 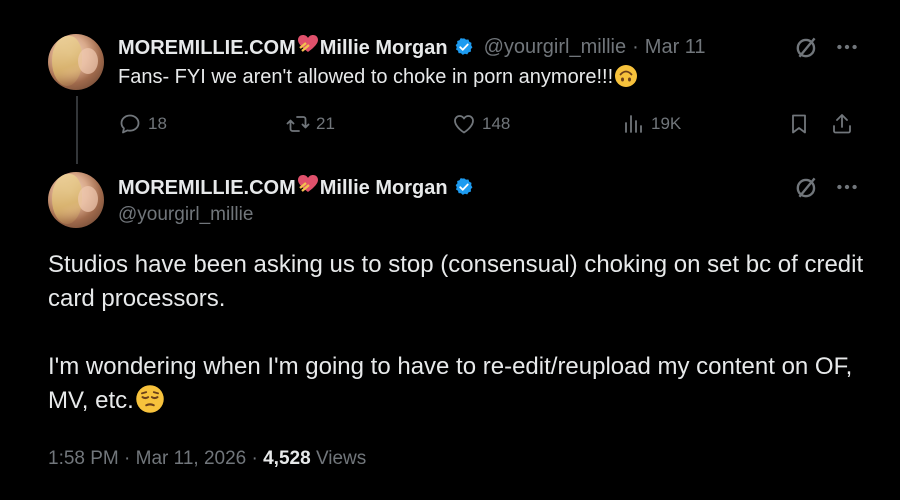 What do you see at coordinates (842, 124) in the screenshot?
I see `share-icon` at bounding box center [842, 124].